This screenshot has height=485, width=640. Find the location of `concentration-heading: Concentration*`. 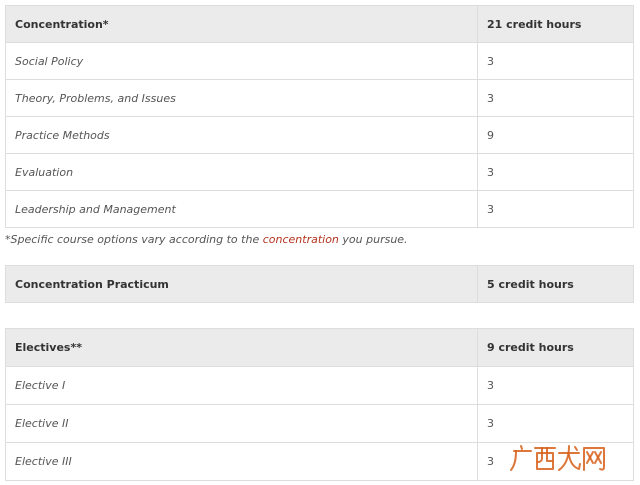

concentration-heading: Concentration* is located at coordinates (241, 24).